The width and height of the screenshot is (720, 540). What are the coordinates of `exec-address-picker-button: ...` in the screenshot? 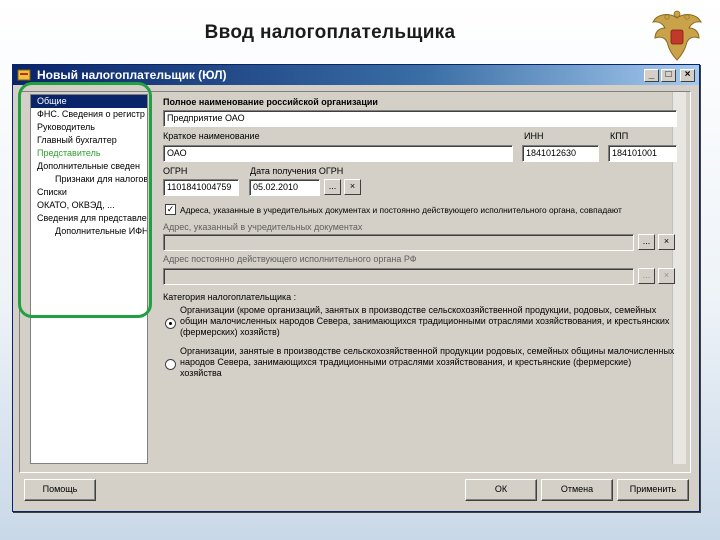 It's located at (646, 276).